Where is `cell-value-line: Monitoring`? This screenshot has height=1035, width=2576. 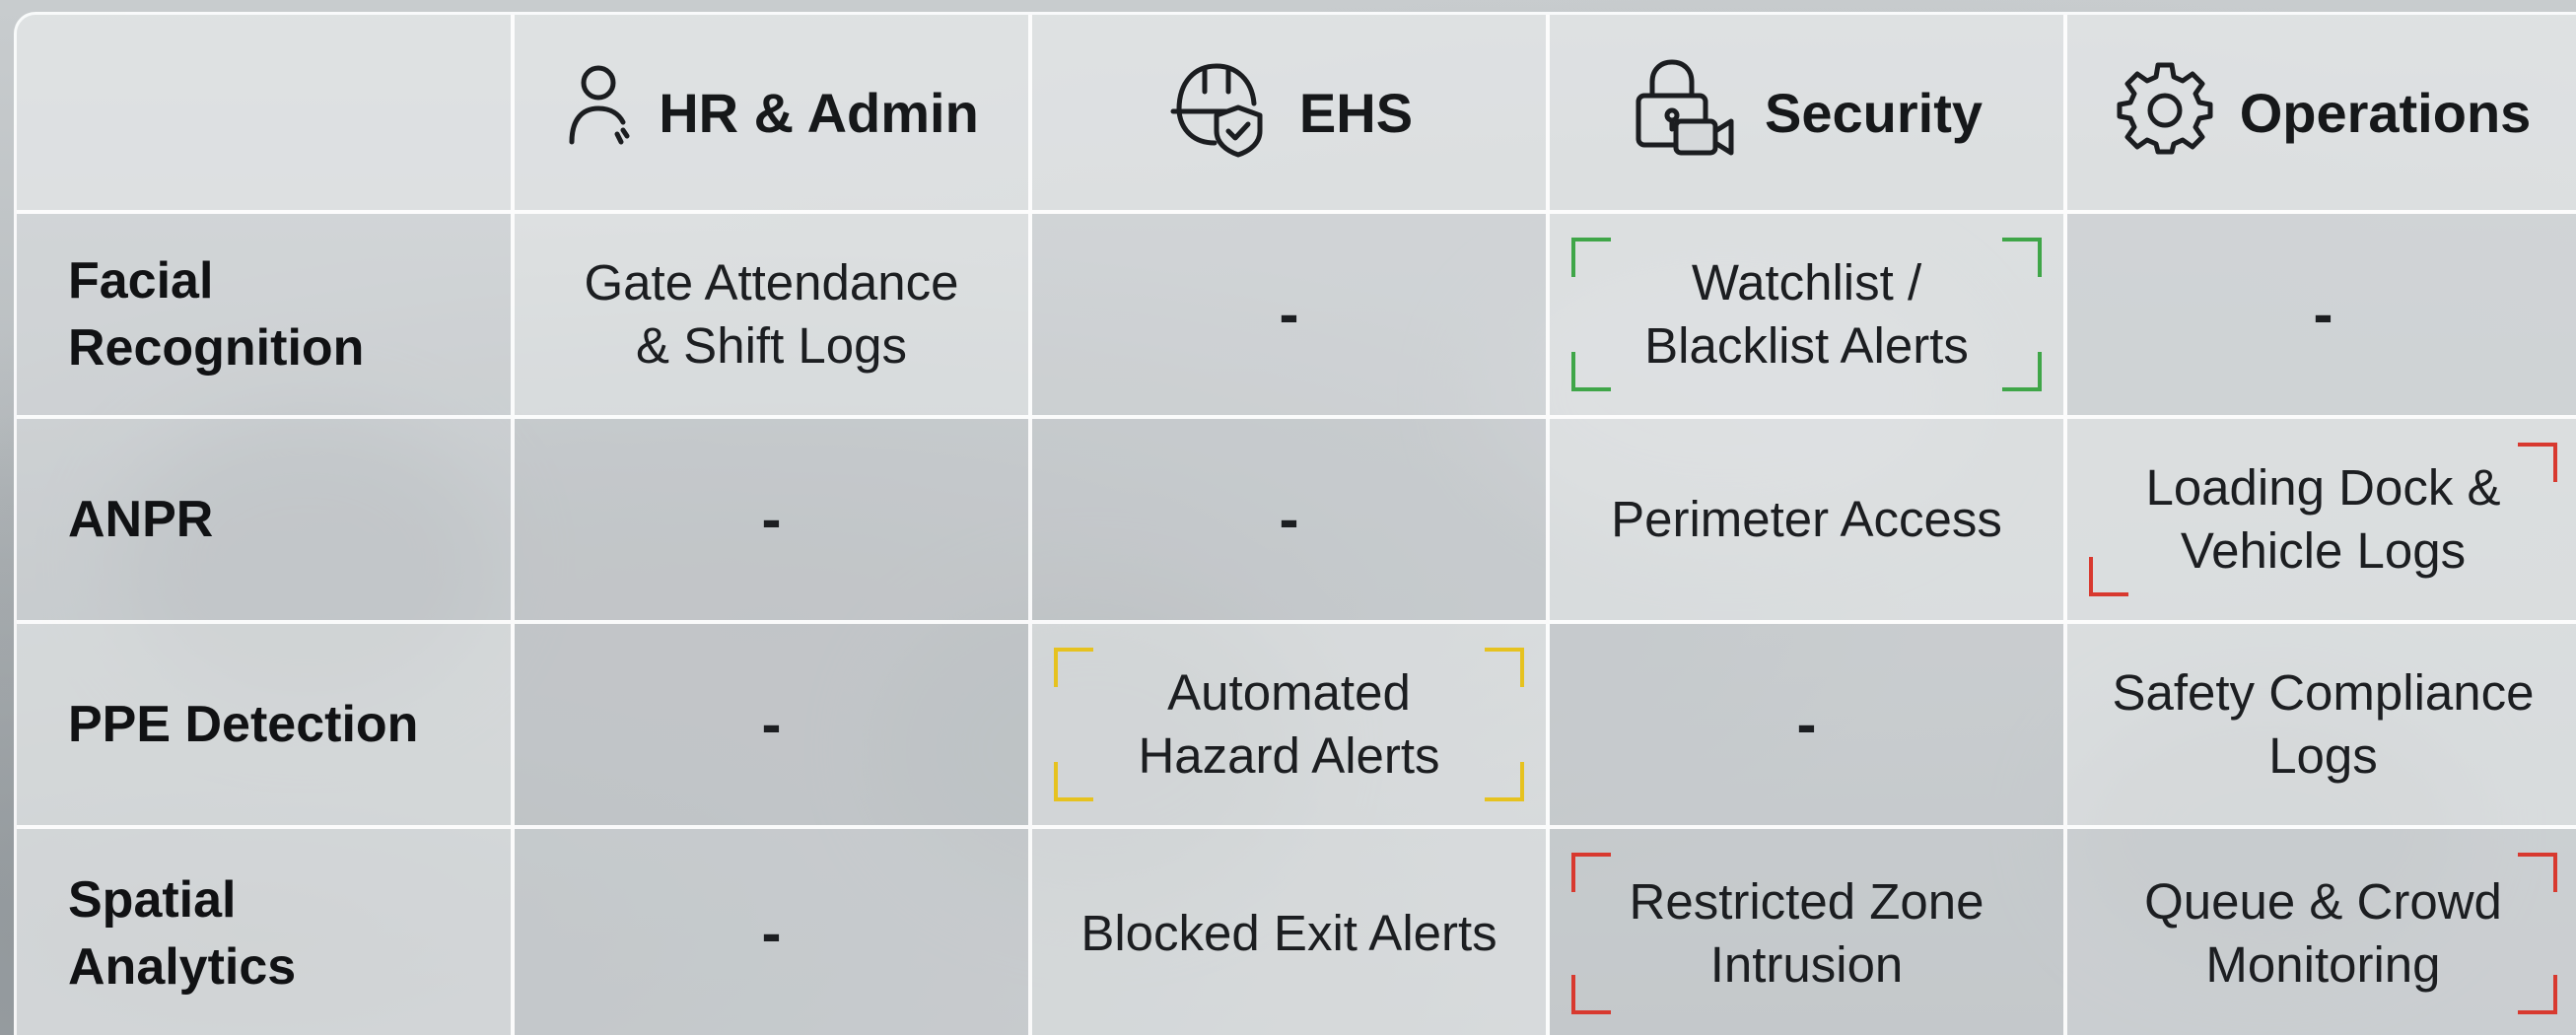 cell-value-line: Monitoring is located at coordinates (2323, 965).